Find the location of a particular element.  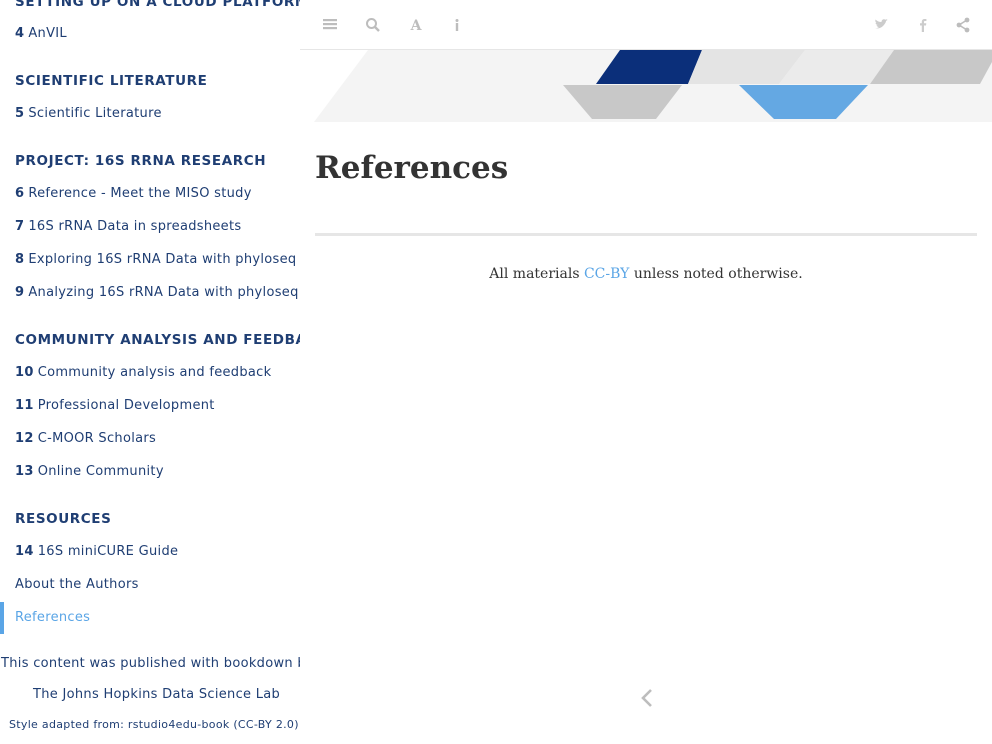

active-indicator is located at coordinates (2, 618).